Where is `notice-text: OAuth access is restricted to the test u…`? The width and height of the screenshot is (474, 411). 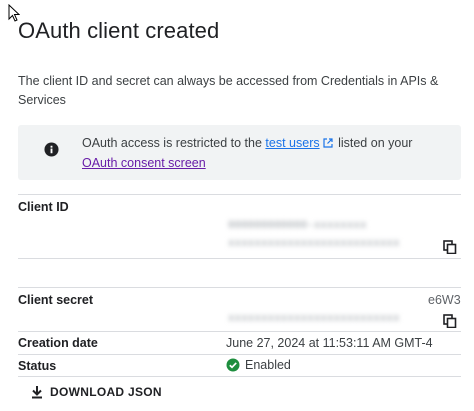 notice-text: OAuth access is restricted to the test u… is located at coordinates (262, 153).